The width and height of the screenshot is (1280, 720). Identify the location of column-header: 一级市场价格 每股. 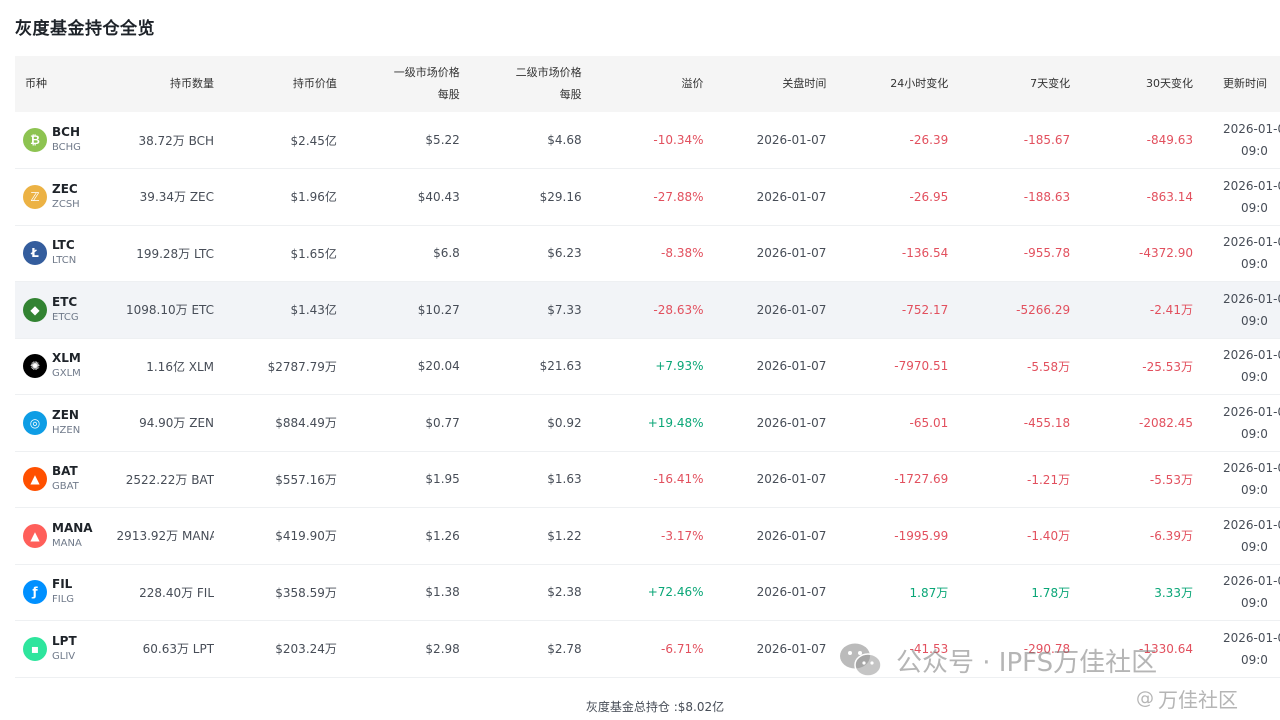
(398, 84).